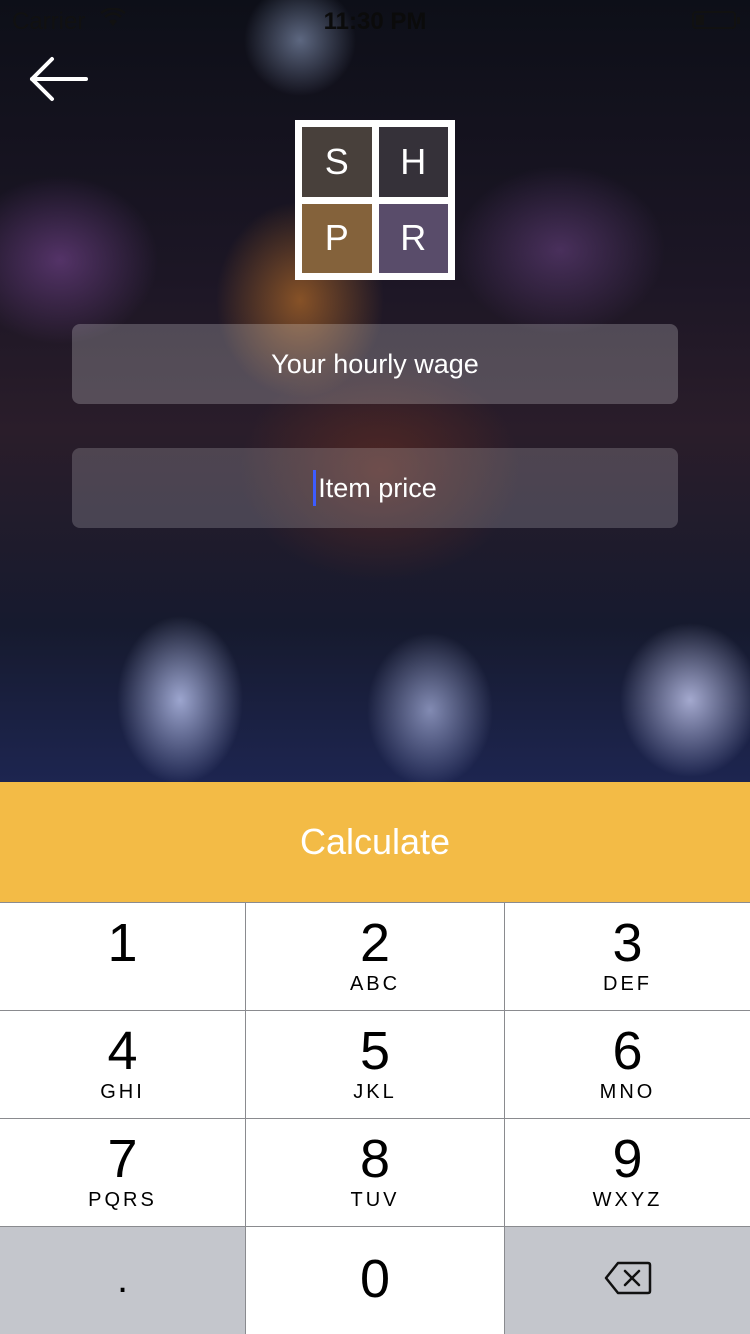 This screenshot has width=750, height=1334. I want to click on status-bar: Carrier 11:30 PM, so click(375, 20).